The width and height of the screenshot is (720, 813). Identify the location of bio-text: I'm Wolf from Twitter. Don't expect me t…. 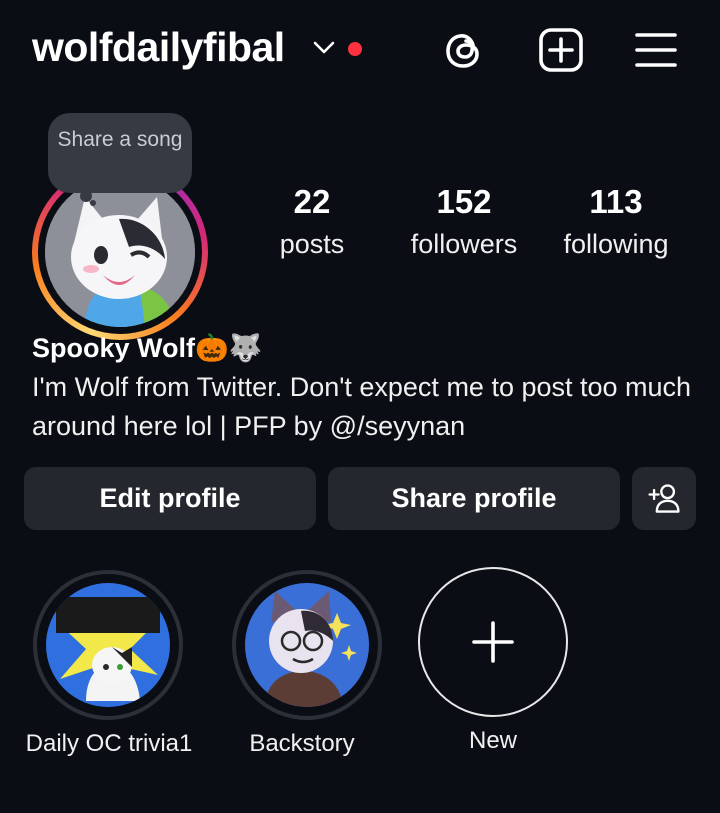
(362, 406).